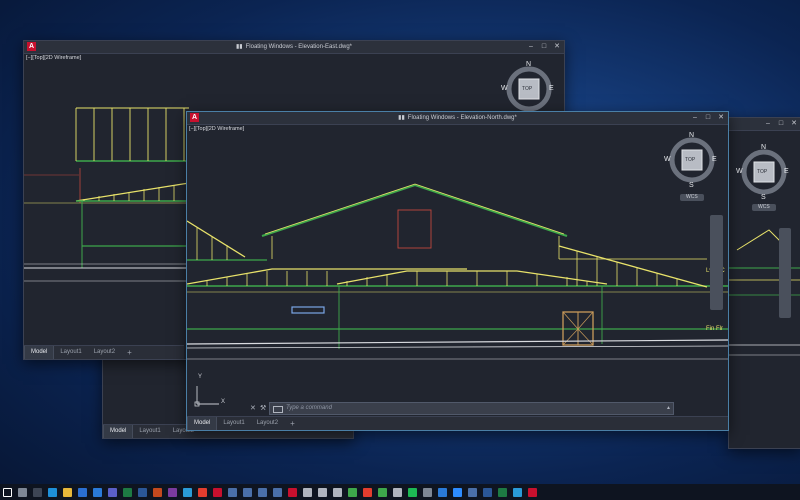  I want to click on east-window-title: ▮▮ Floating Windows - Elevation-East.dwg*, so click(294, 47).